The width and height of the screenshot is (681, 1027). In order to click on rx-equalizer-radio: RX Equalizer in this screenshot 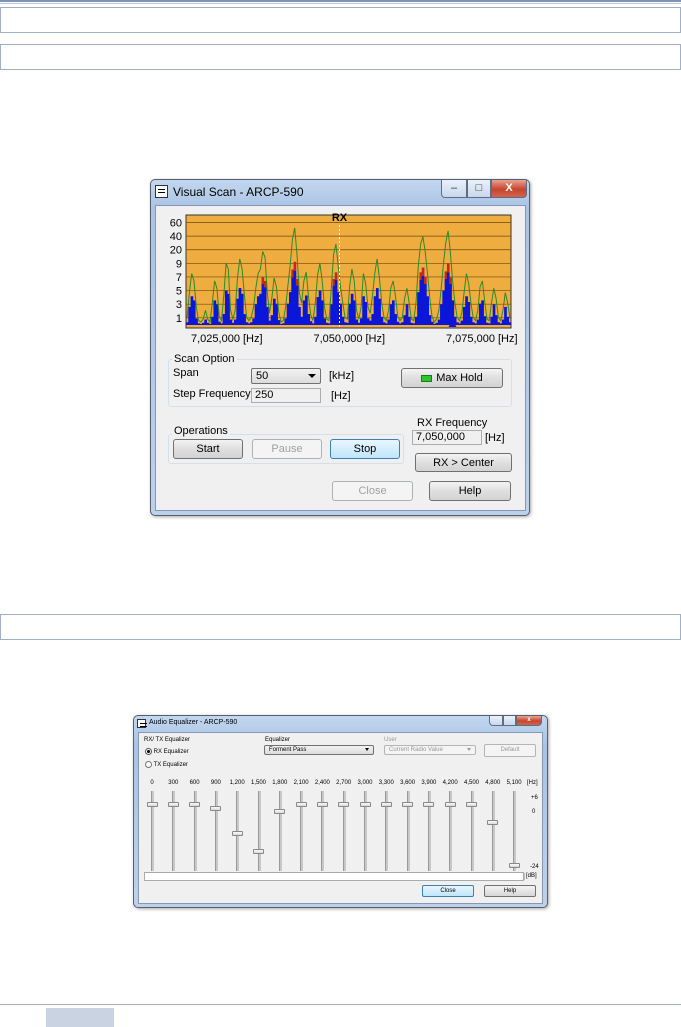, I will do `click(167, 751)`.